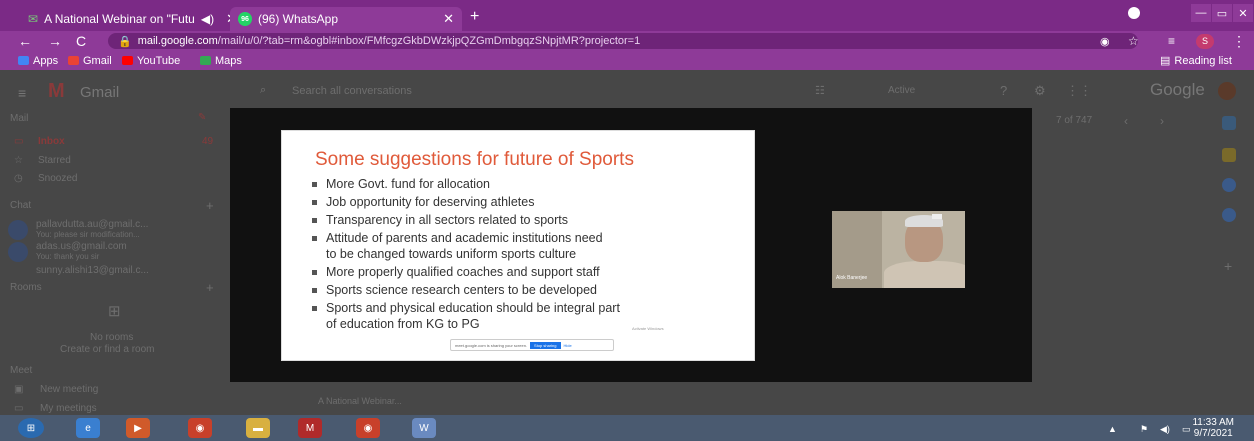 The height and width of the screenshot is (441, 1254). I want to click on add-addon-icon: +, so click(1228, 266).